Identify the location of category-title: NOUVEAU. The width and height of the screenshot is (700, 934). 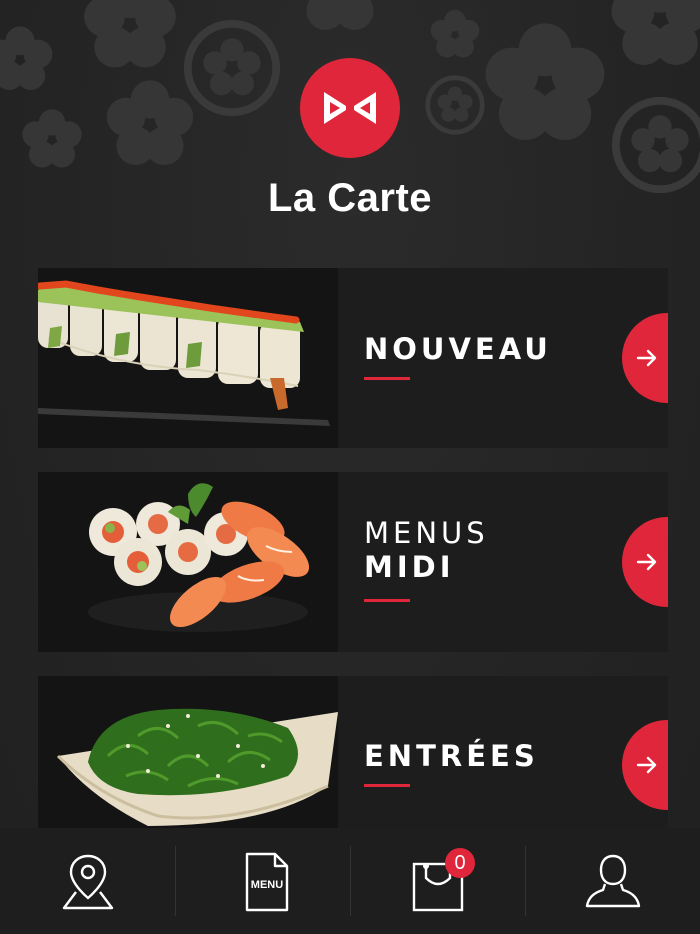
(458, 349).